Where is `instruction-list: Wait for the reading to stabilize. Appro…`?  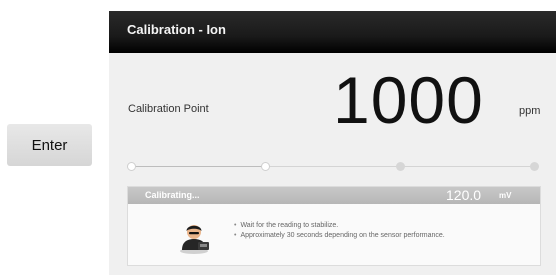 instruction-list: Wait for the reading to stabilize. Appro… is located at coordinates (339, 231).